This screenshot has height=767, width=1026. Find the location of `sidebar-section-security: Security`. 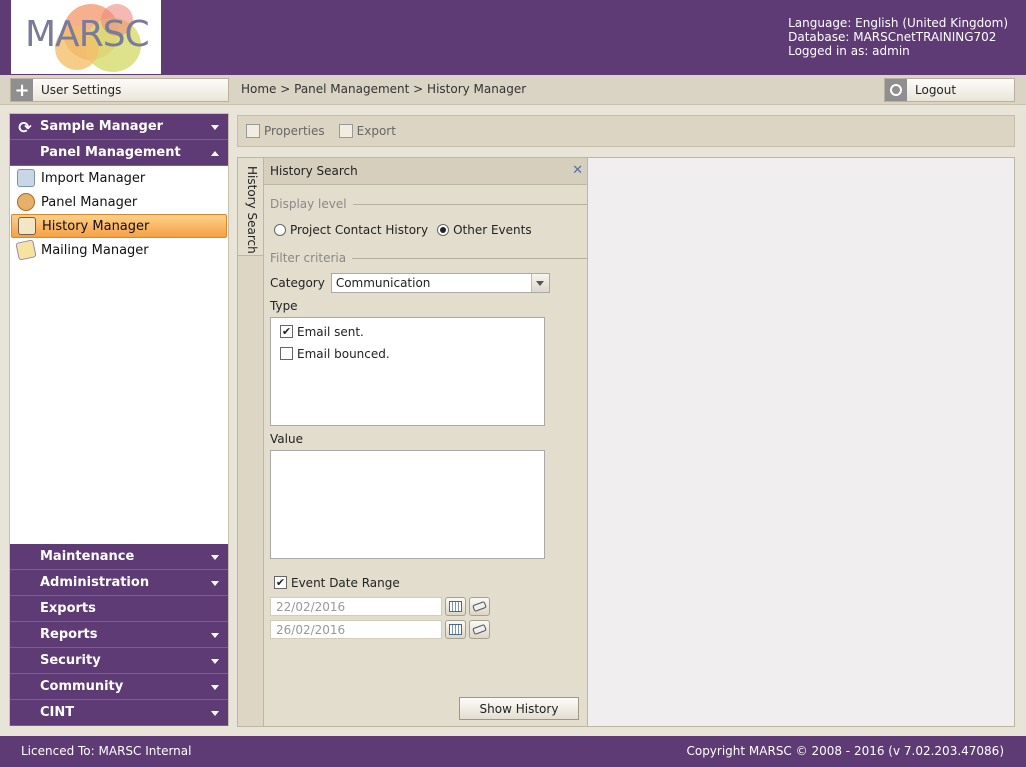

sidebar-section-security: Security is located at coordinates (119, 661).